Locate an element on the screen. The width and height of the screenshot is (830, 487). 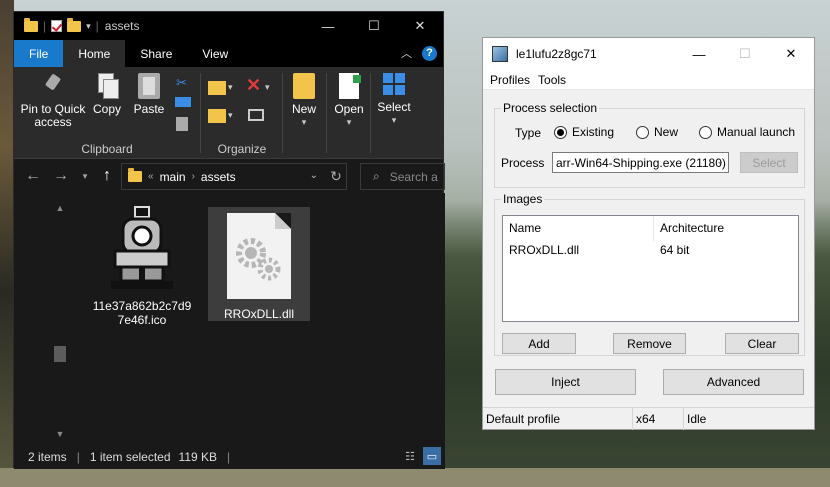
copy-button: Copy is located at coordinates (107, 94).